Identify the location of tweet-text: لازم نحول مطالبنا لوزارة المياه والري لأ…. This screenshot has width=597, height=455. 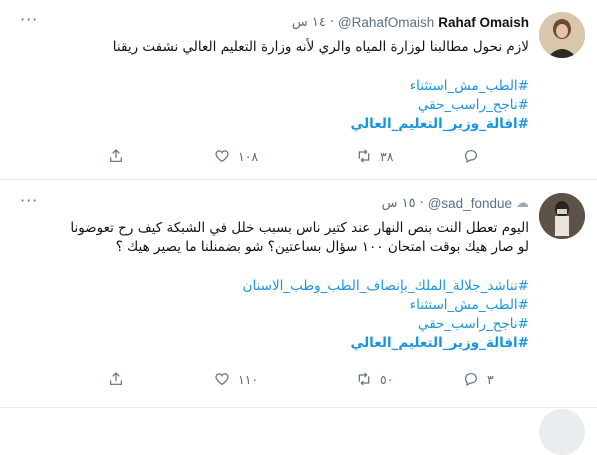
(320, 47).